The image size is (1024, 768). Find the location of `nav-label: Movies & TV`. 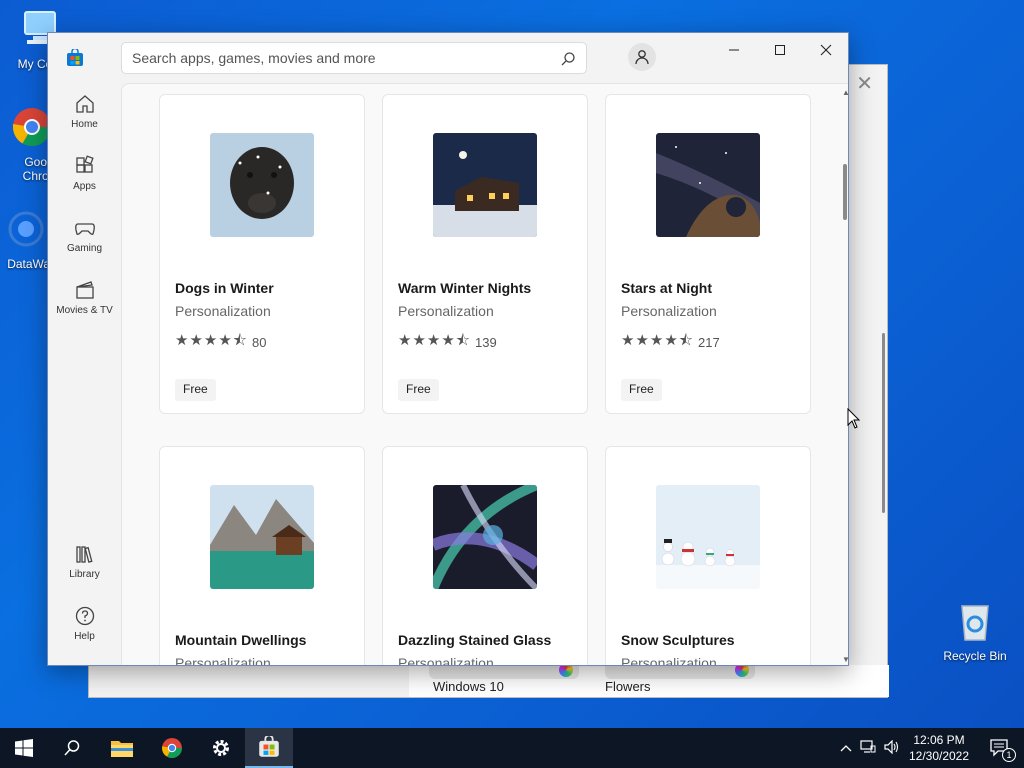

nav-label: Movies & TV is located at coordinates (84, 310).